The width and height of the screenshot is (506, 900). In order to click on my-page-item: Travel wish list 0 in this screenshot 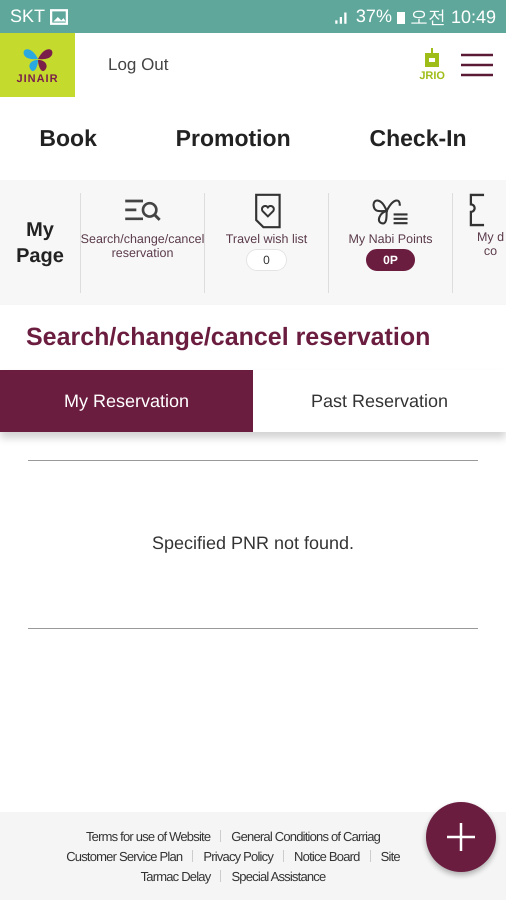, I will do `click(266, 242)`.